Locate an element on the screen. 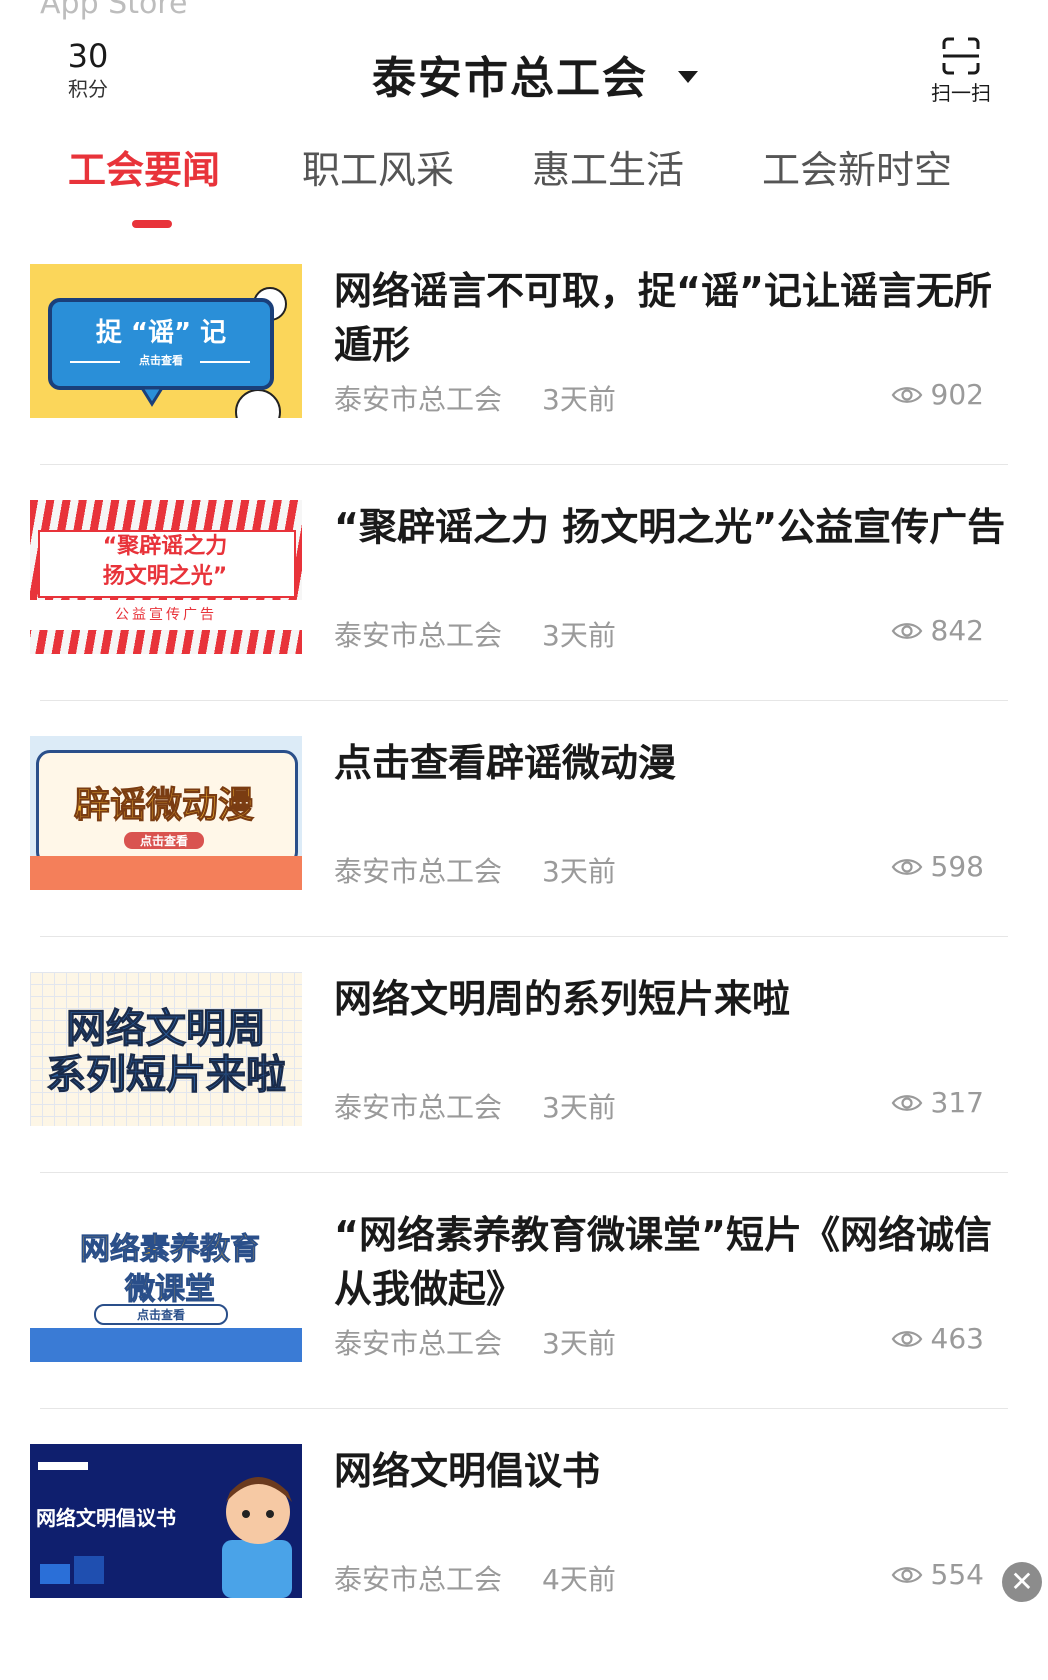 The width and height of the screenshot is (1048, 1680). close-float-button: ✕ is located at coordinates (1022, 1582).